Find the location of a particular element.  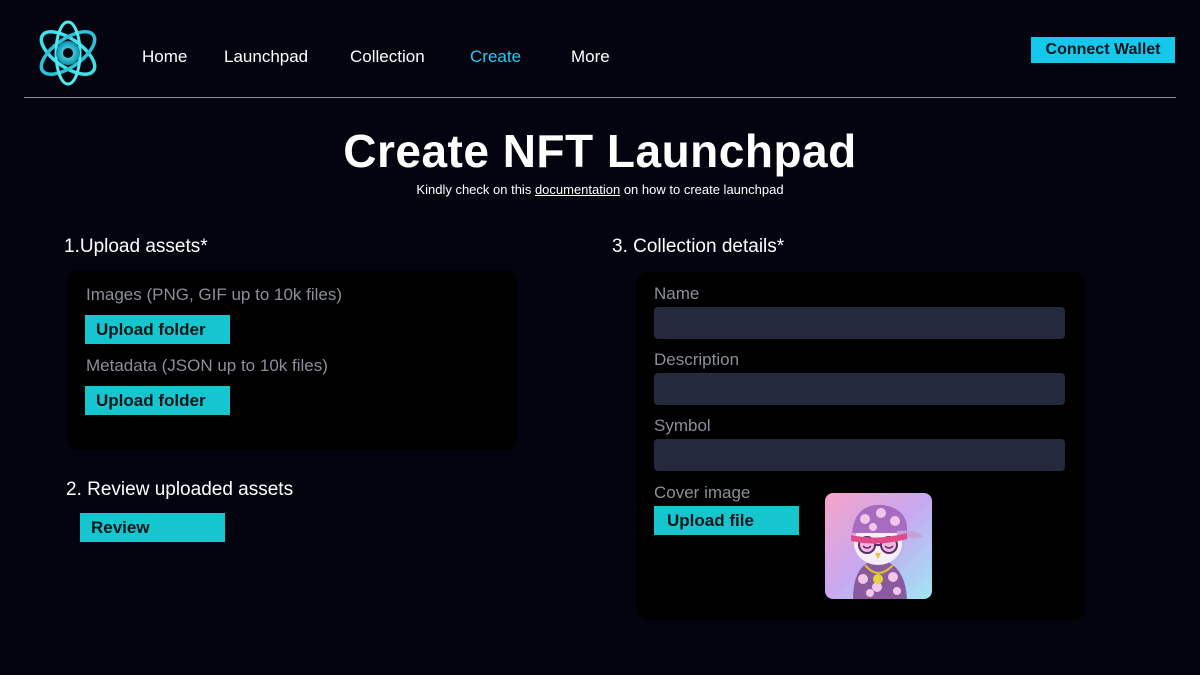

symbol-label: Symbol is located at coordinates (682, 425).